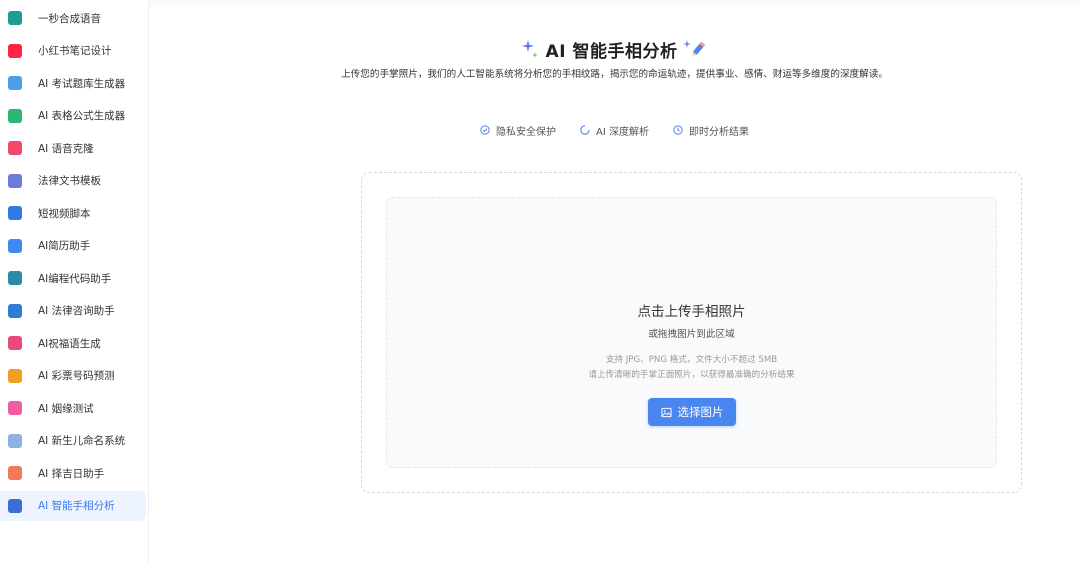  I want to click on feature-list: 隐私安全保护 AI 深度解析 即时分析结果, so click(614, 130).